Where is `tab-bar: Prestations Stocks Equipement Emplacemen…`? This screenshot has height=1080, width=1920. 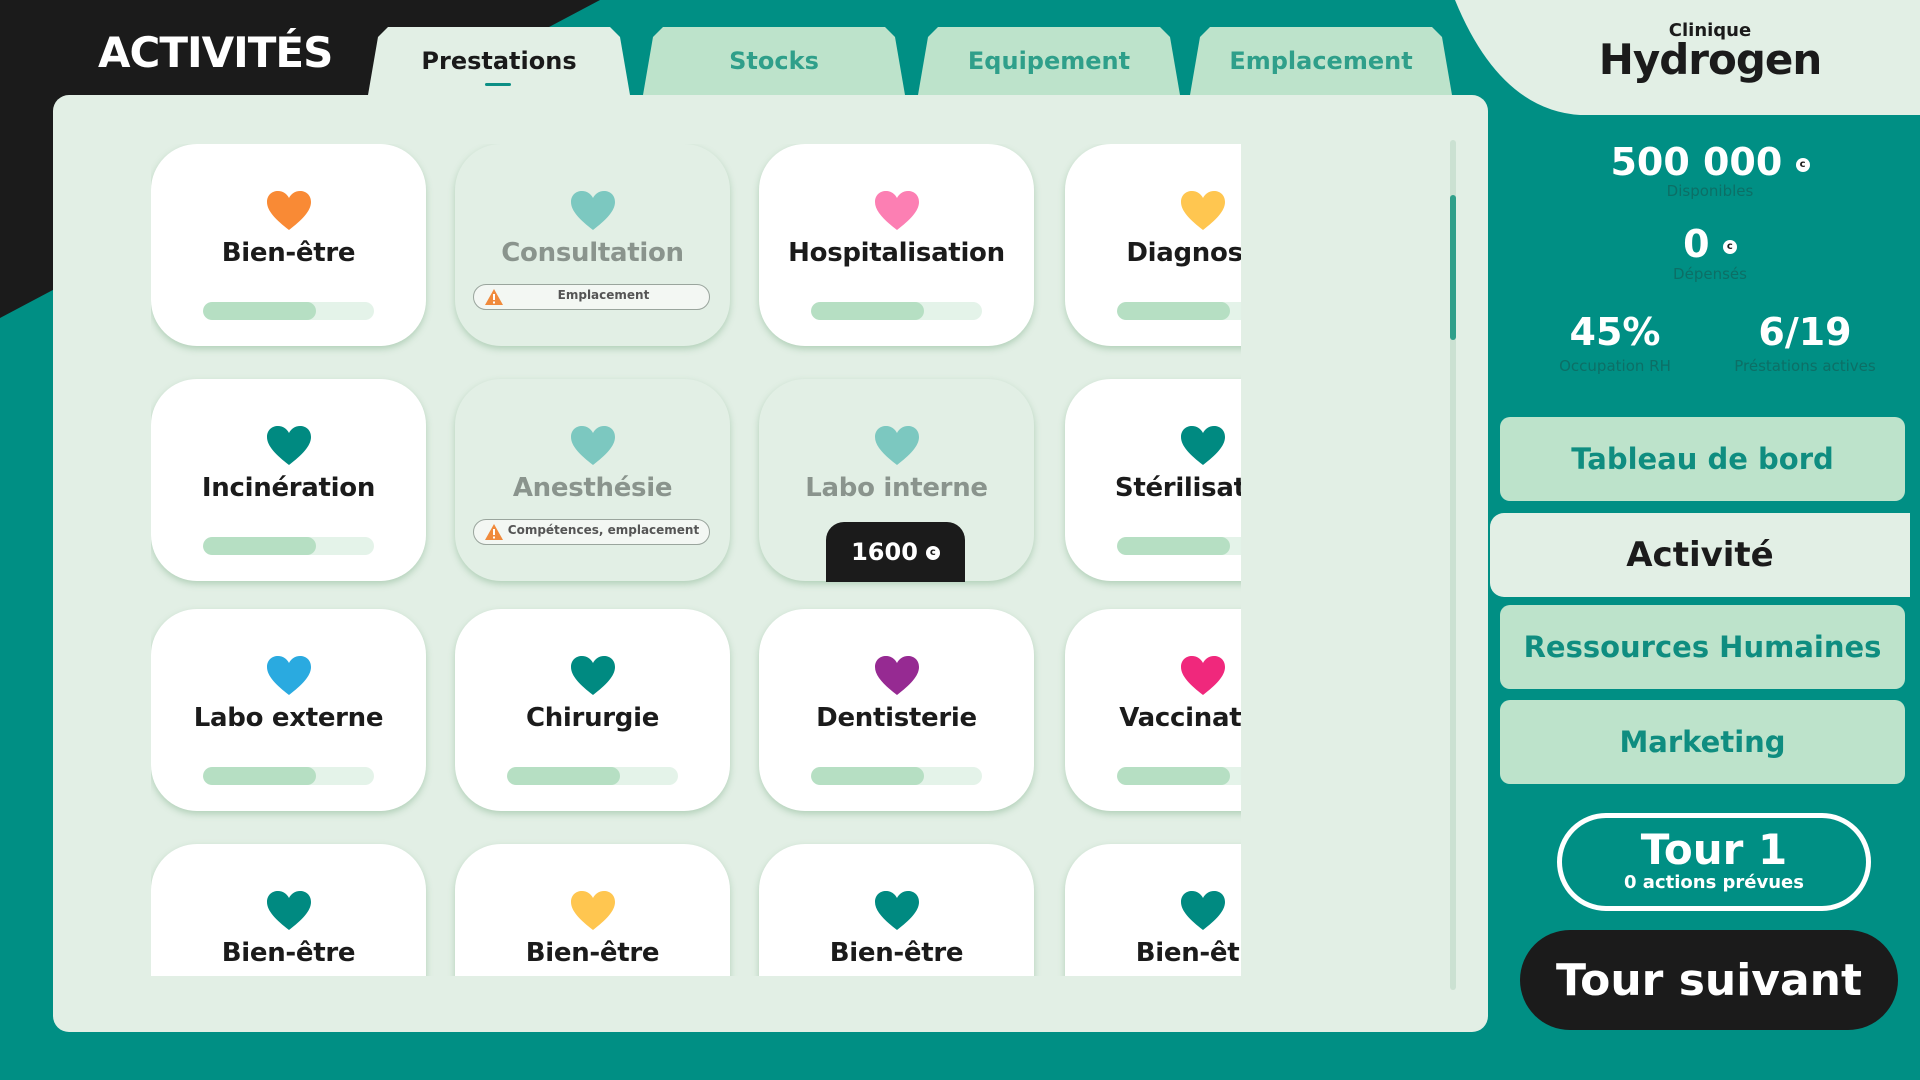 tab-bar: Prestations Stocks Equipement Emplacemen… is located at coordinates (914, 61).